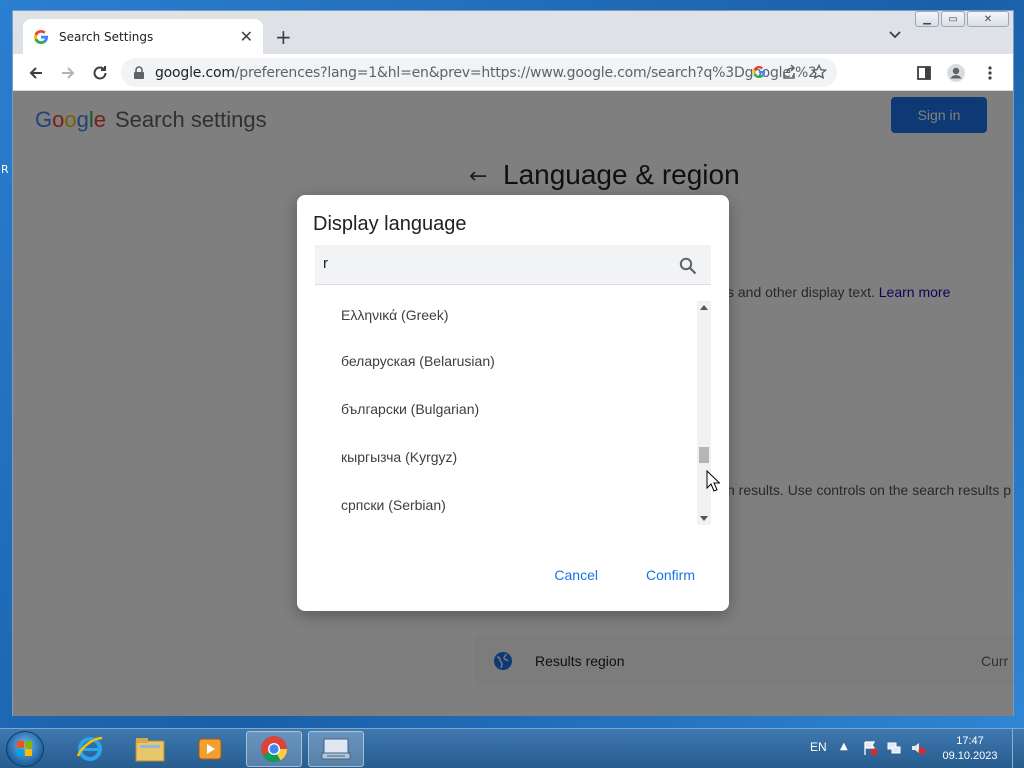 The height and width of the screenshot is (768, 1024). I want to click on volume-muted-icon, so click(918, 748).